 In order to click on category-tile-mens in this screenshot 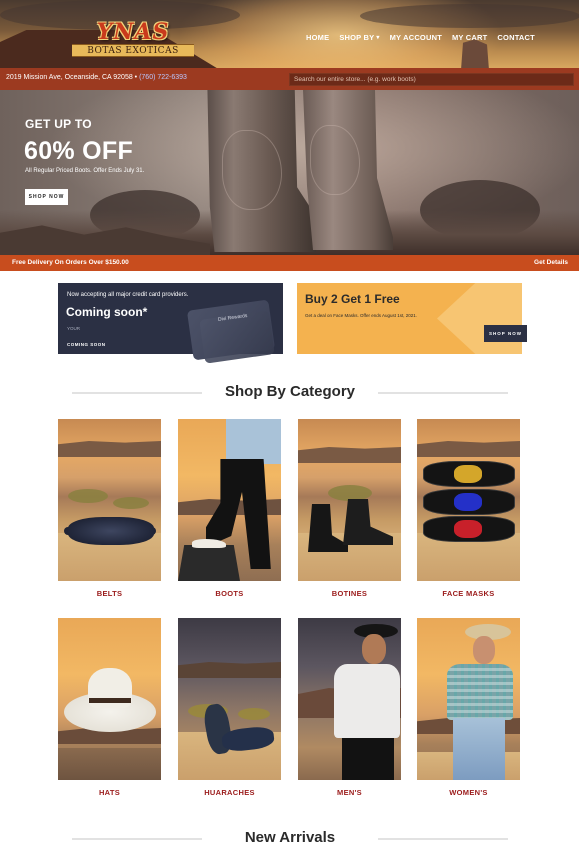, I will do `click(349, 699)`.